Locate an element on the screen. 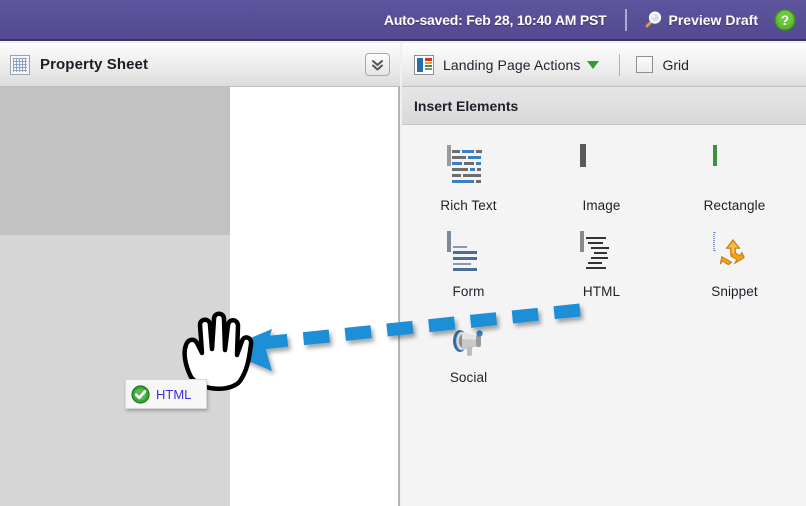 This screenshot has height=506, width=806. grid-sheet-icon is located at coordinates (20, 64).